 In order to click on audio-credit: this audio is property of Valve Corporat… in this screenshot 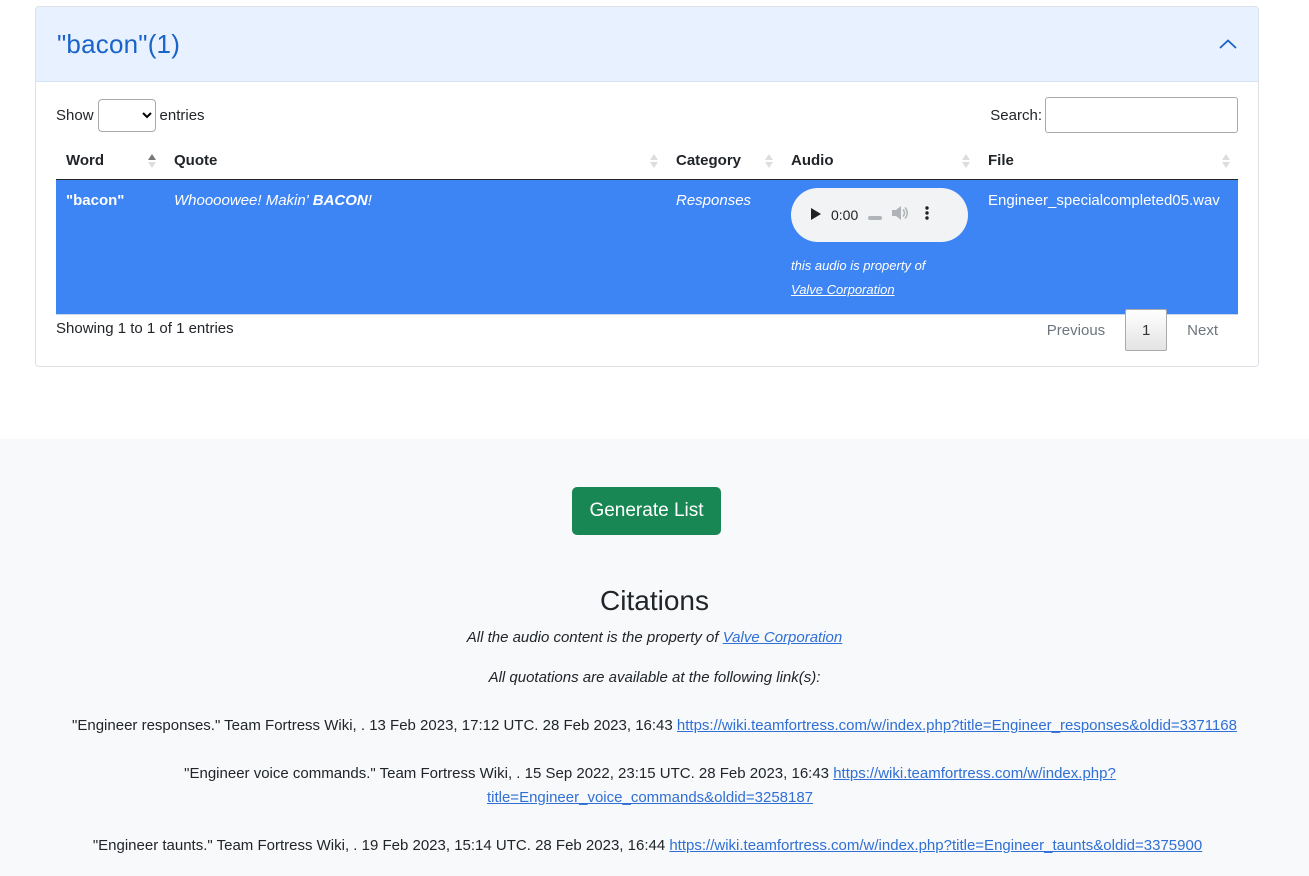, I will do `click(879, 278)`.